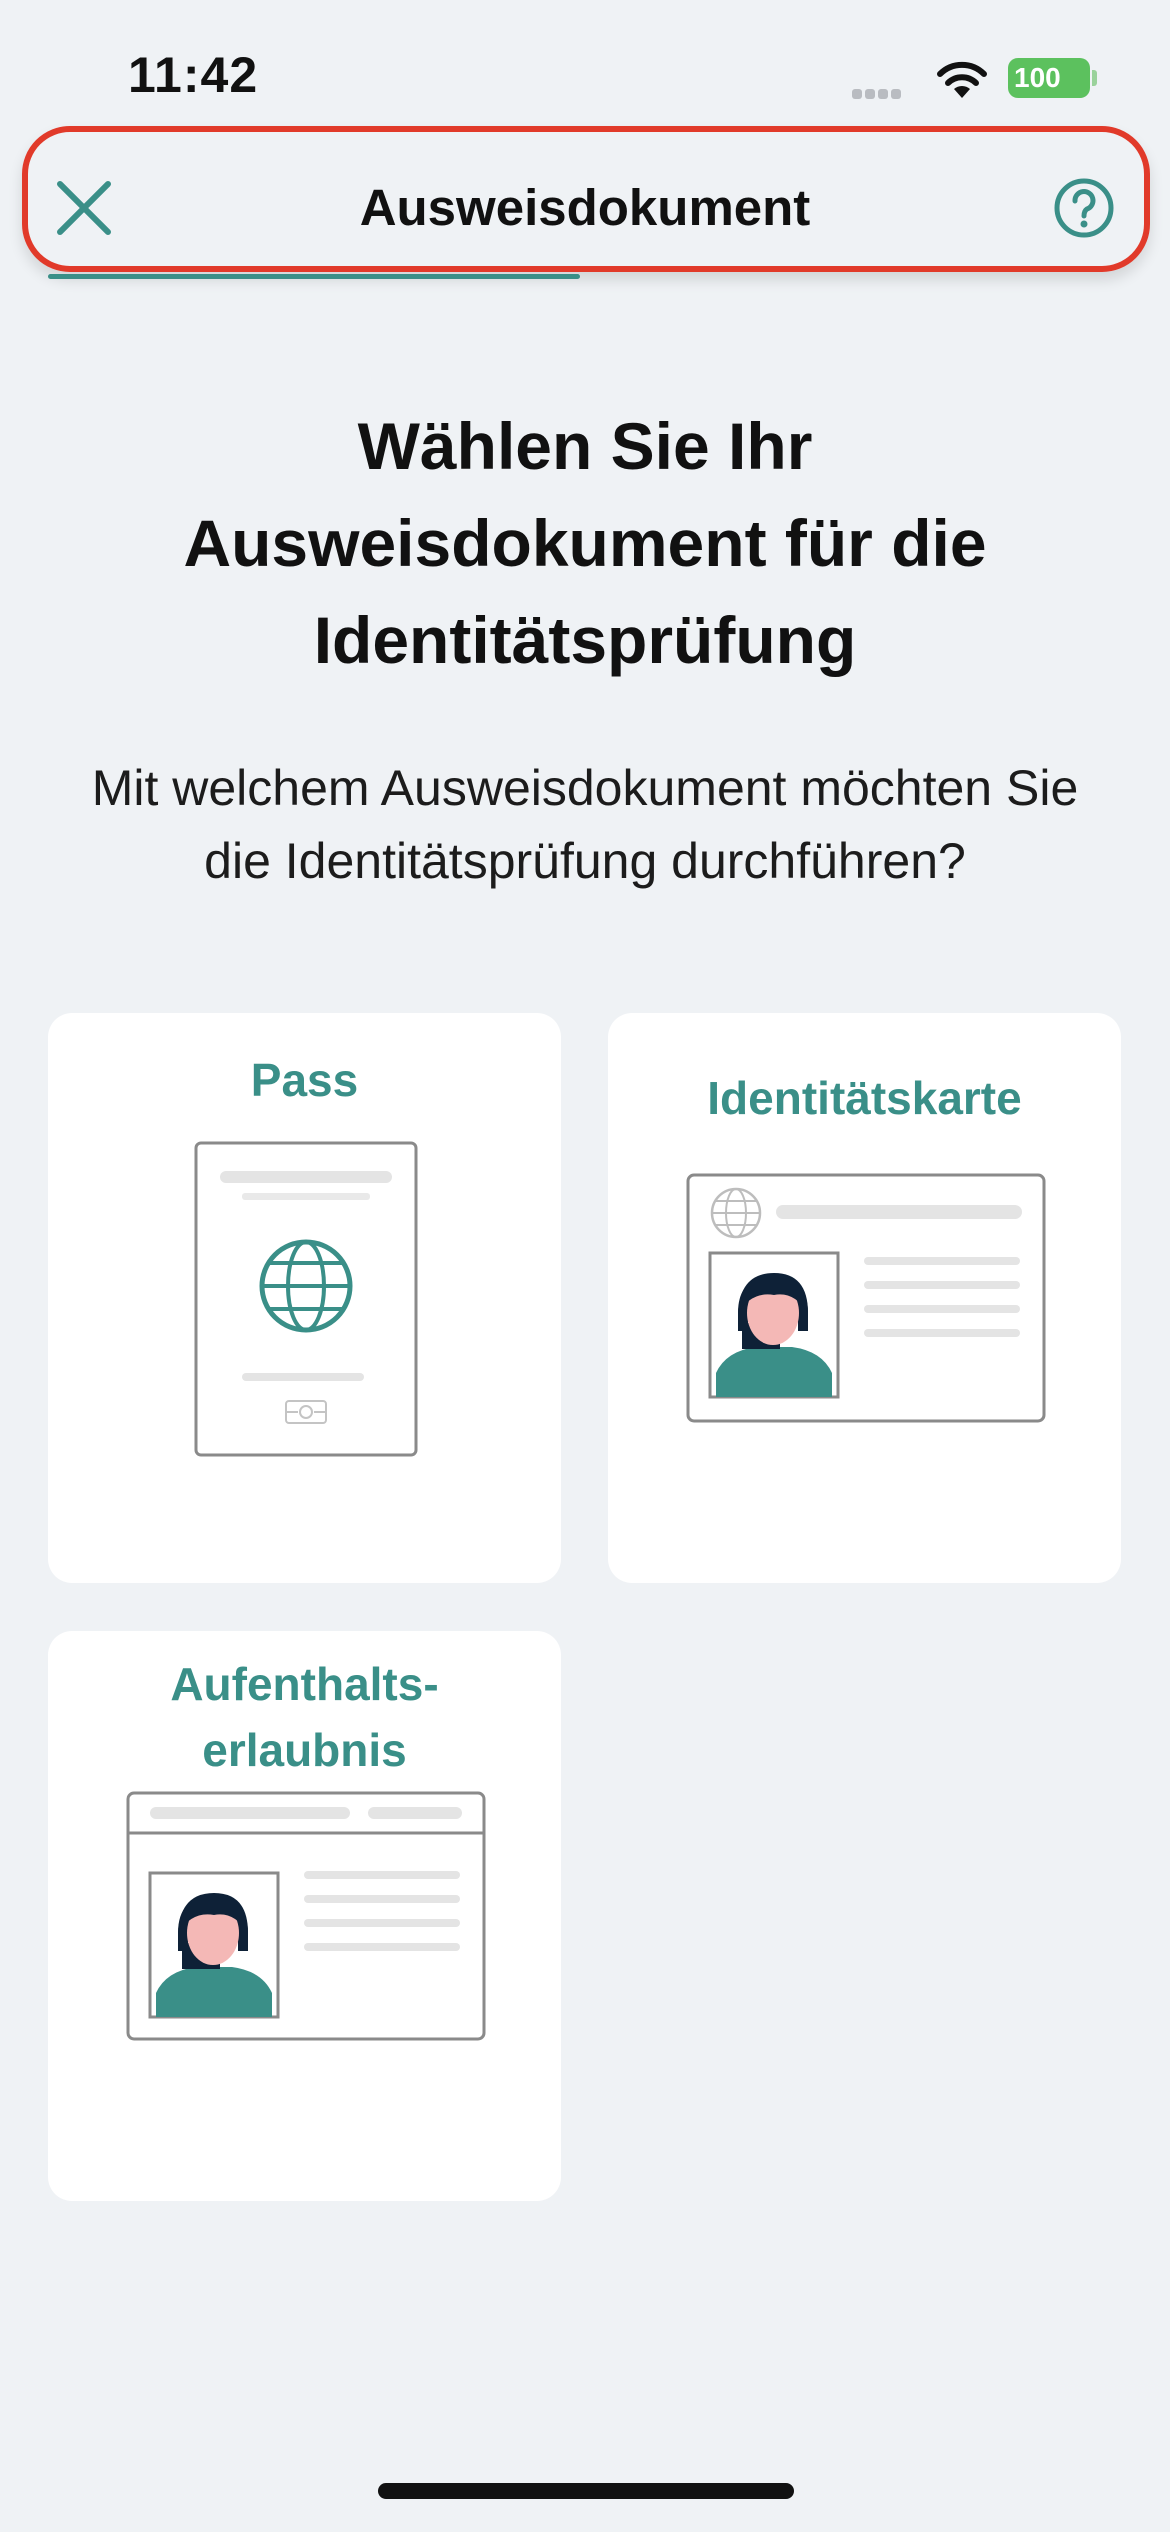  I want to click on cellular-signal-icon, so click(878, 95).